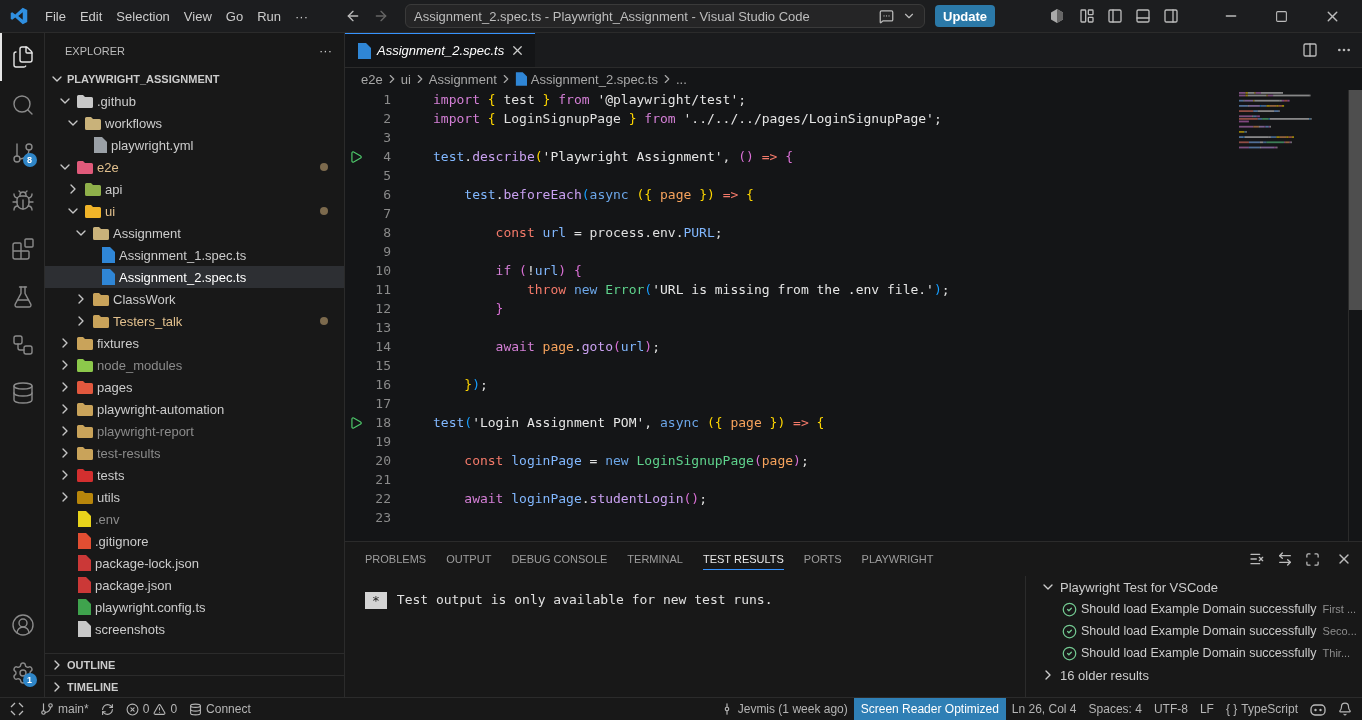 The image size is (1362, 720). I want to click on notifications-icon, so click(1345, 709).